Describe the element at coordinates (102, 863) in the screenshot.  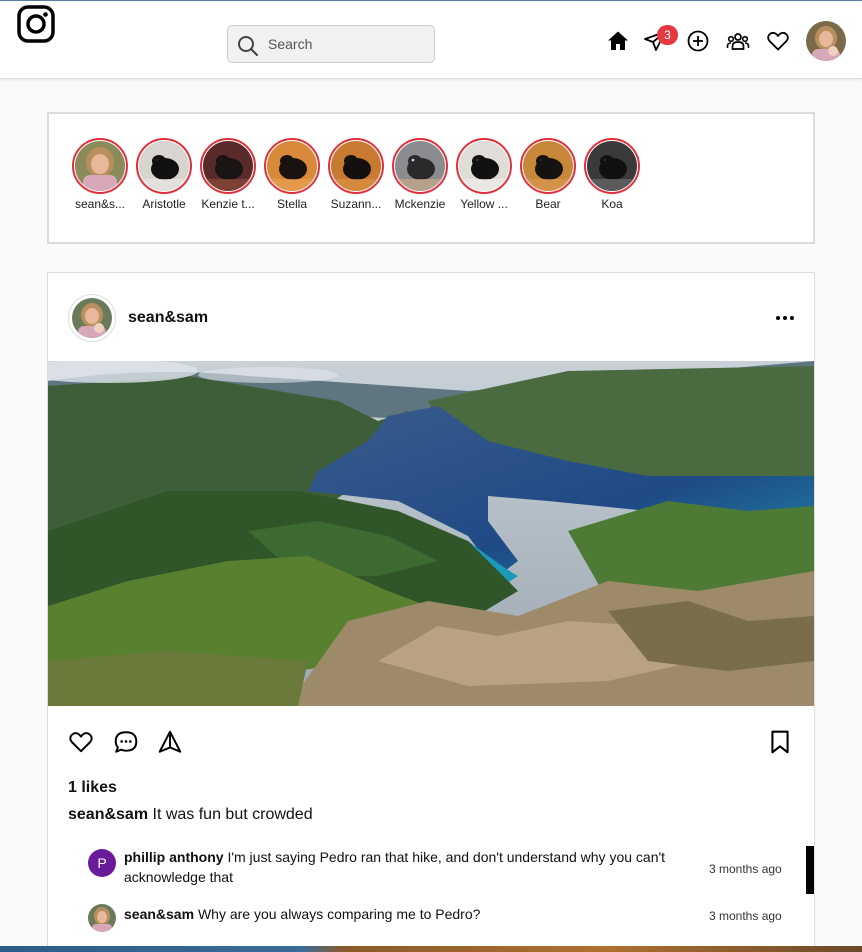
I see `comment-avatar: P` at that location.